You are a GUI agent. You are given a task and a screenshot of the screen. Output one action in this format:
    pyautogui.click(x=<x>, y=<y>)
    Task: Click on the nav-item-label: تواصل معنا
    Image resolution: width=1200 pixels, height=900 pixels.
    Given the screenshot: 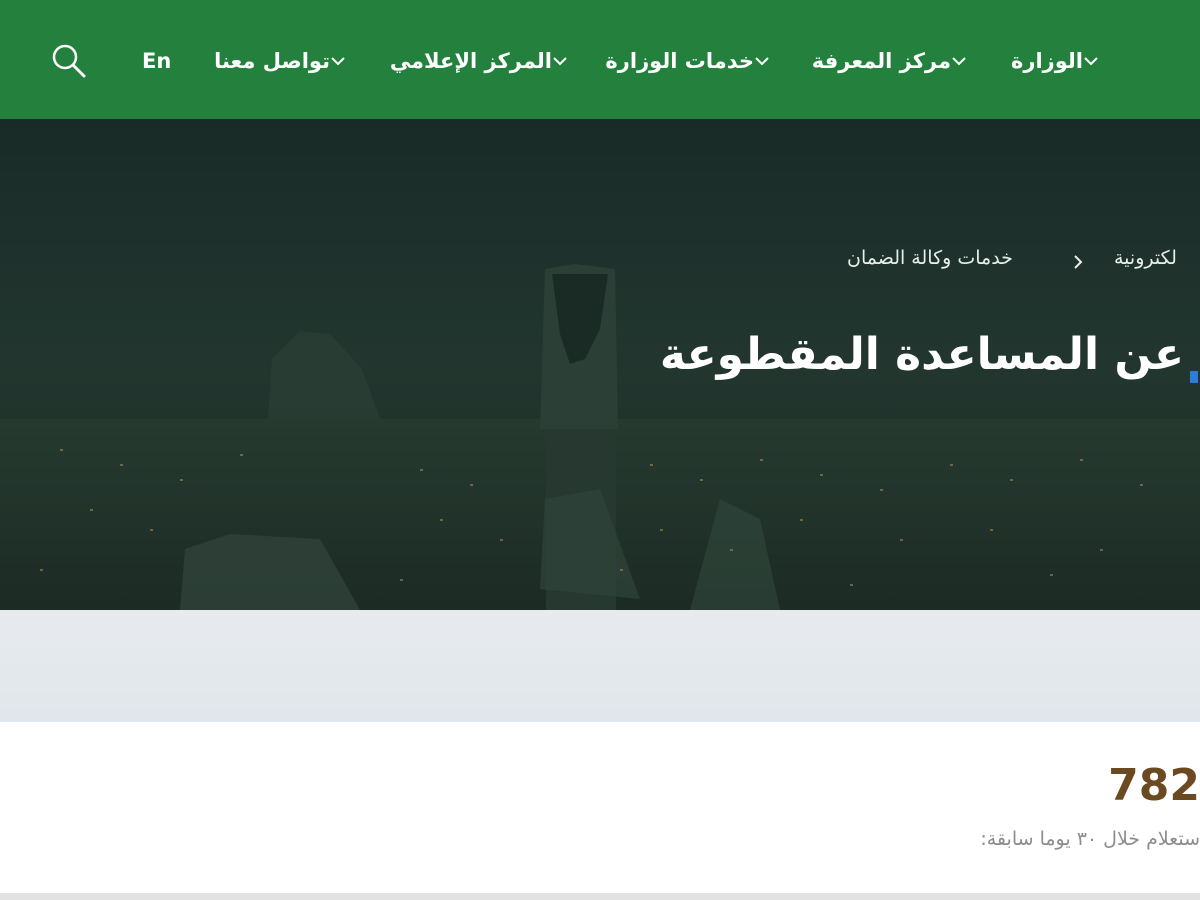 What is the action you would take?
    pyautogui.click(x=272, y=61)
    